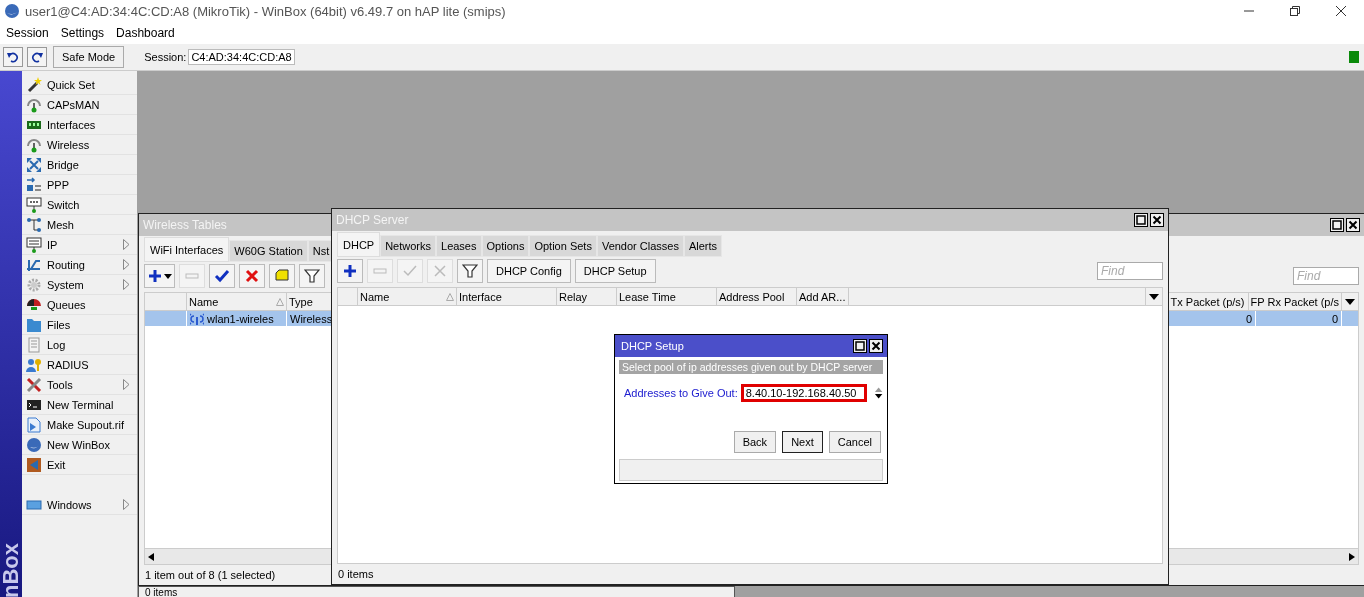 Image resolution: width=1364 pixels, height=597 pixels. Describe the element at coordinates (34, 324) in the screenshot. I see `folder-icon` at that location.